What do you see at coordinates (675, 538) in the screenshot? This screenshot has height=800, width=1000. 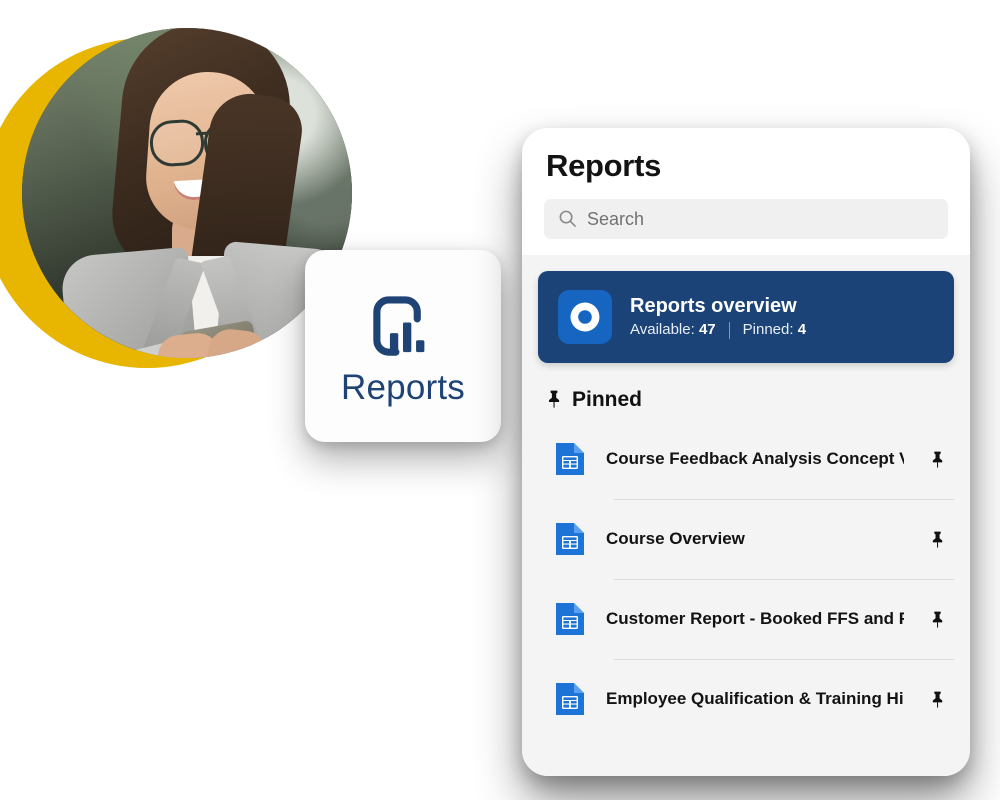 I see `list-item-label: Course Overview` at bounding box center [675, 538].